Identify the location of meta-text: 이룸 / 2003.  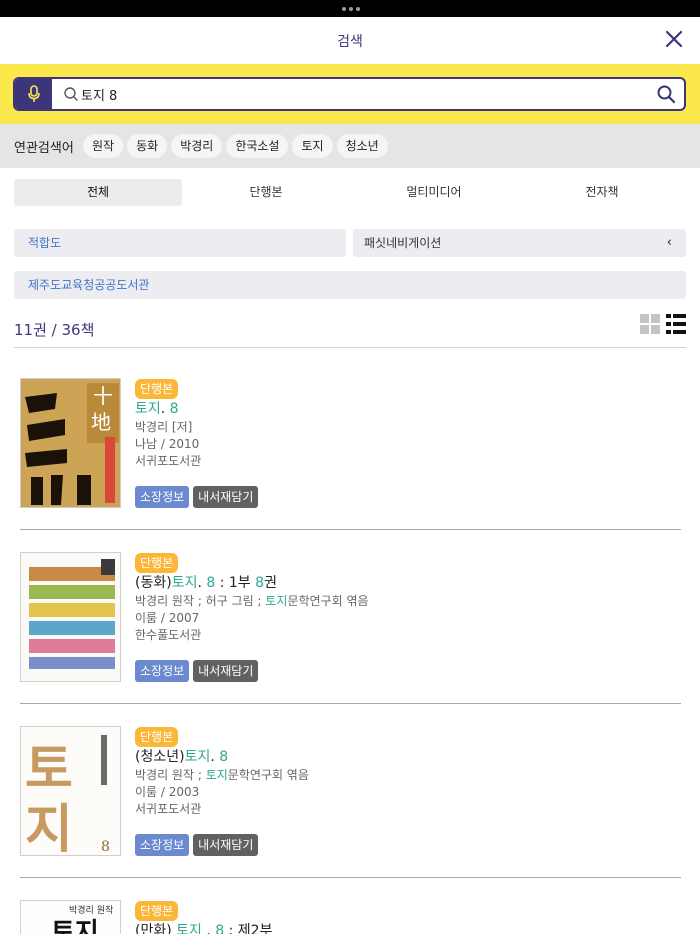
(167, 792).